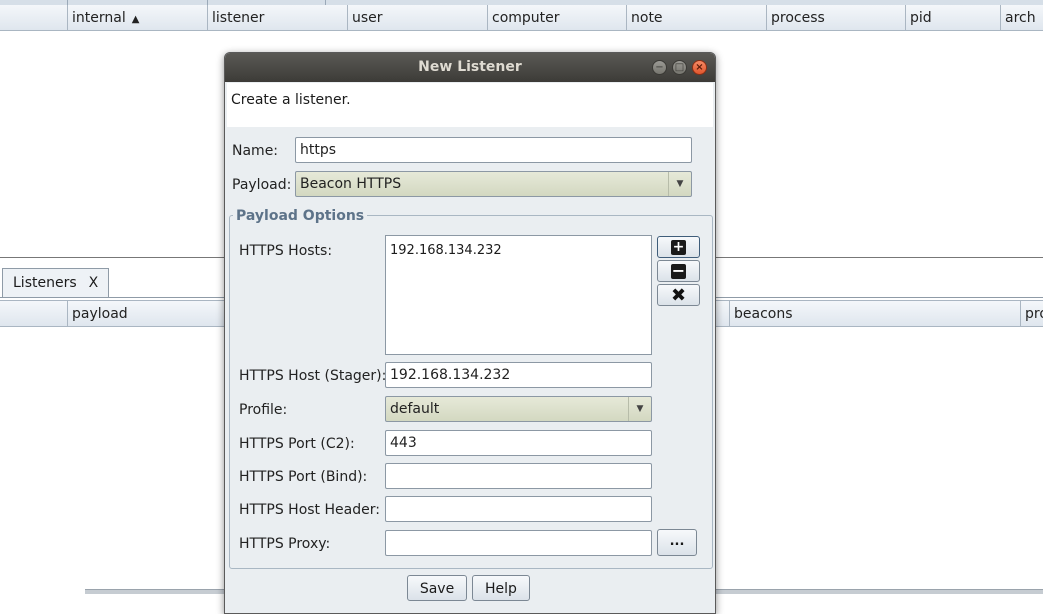  I want to click on list-item: 192.168.134.232, so click(446, 250).